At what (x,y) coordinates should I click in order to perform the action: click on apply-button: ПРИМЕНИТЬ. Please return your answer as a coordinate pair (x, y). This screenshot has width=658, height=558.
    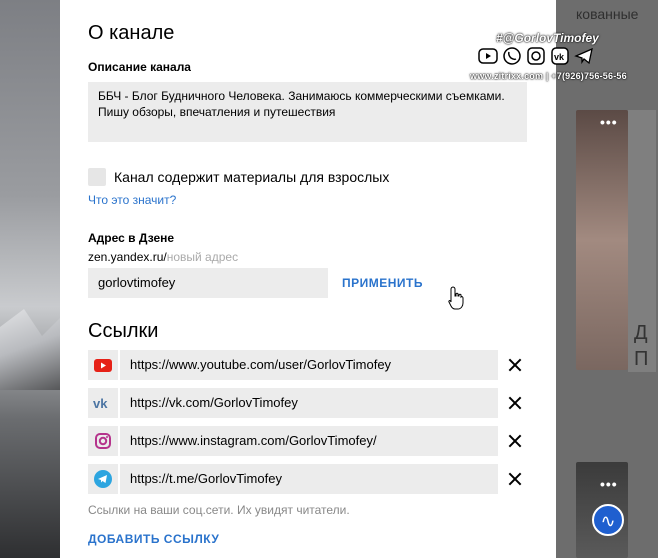
    Looking at the image, I should click on (382, 283).